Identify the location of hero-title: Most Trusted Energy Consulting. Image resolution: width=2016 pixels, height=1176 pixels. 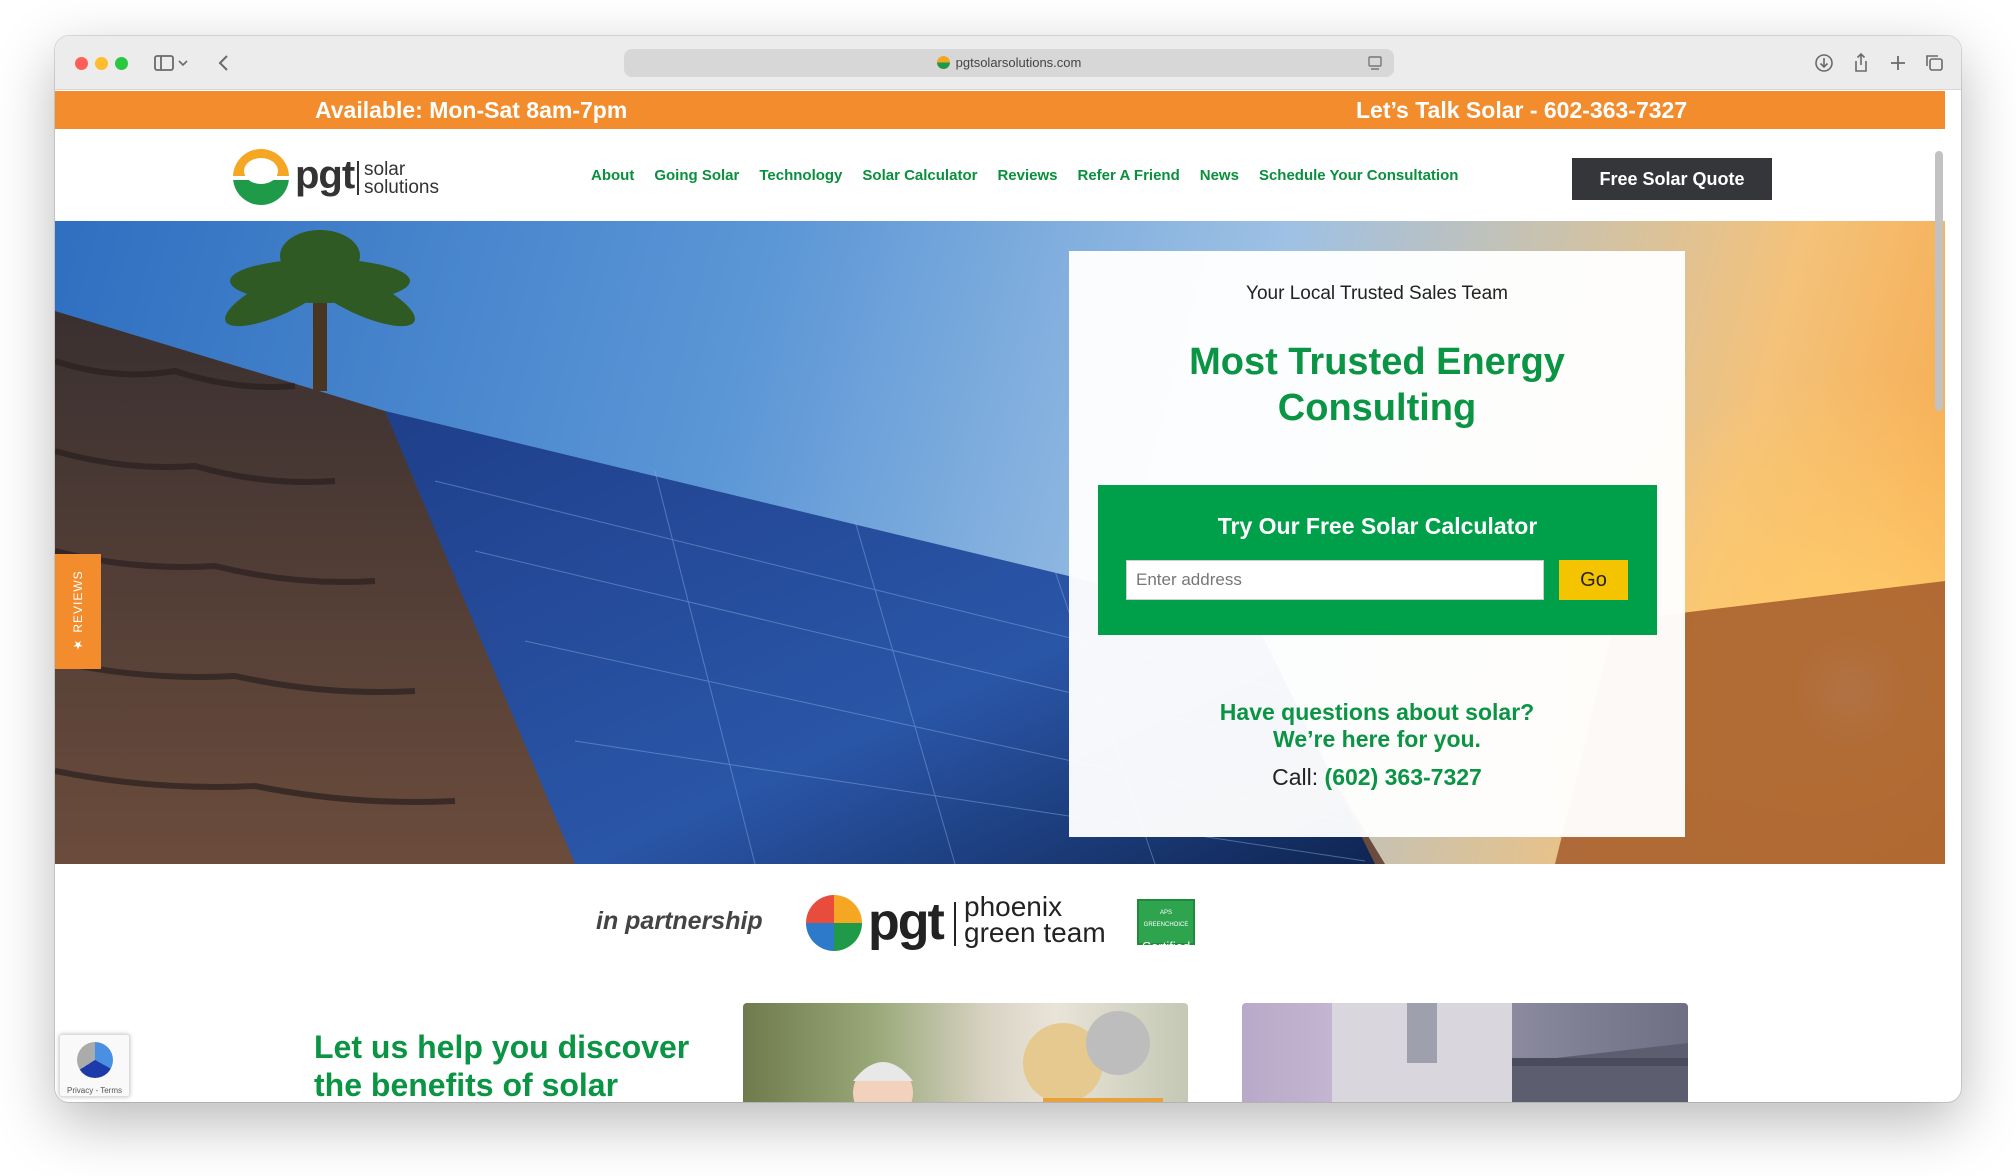
(1377, 385).